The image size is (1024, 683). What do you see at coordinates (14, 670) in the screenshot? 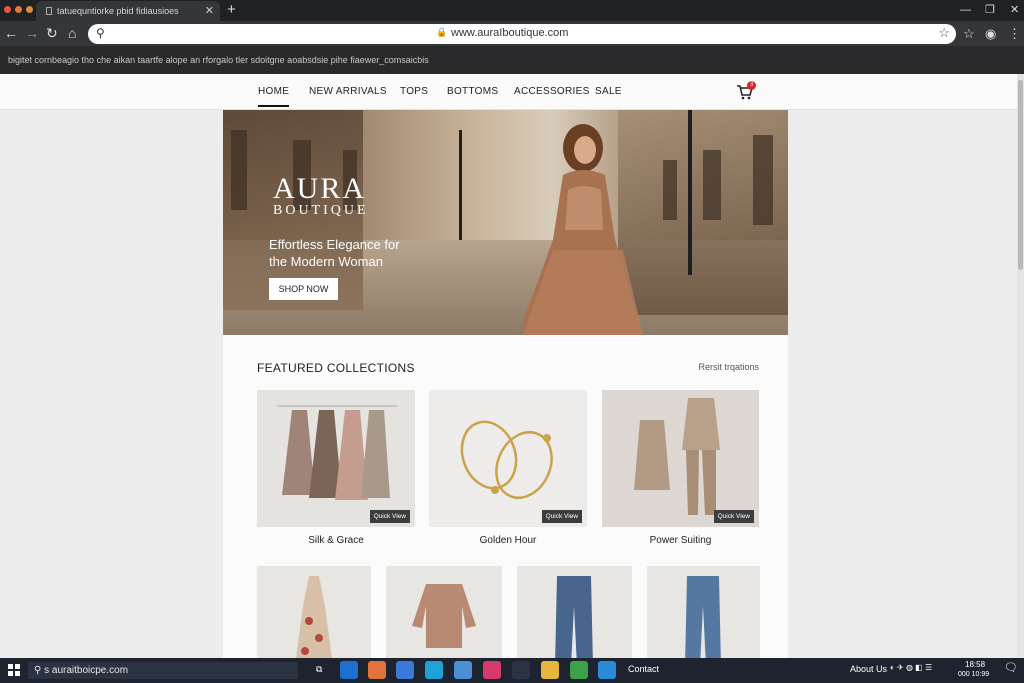
I see `windows-start-icon` at bounding box center [14, 670].